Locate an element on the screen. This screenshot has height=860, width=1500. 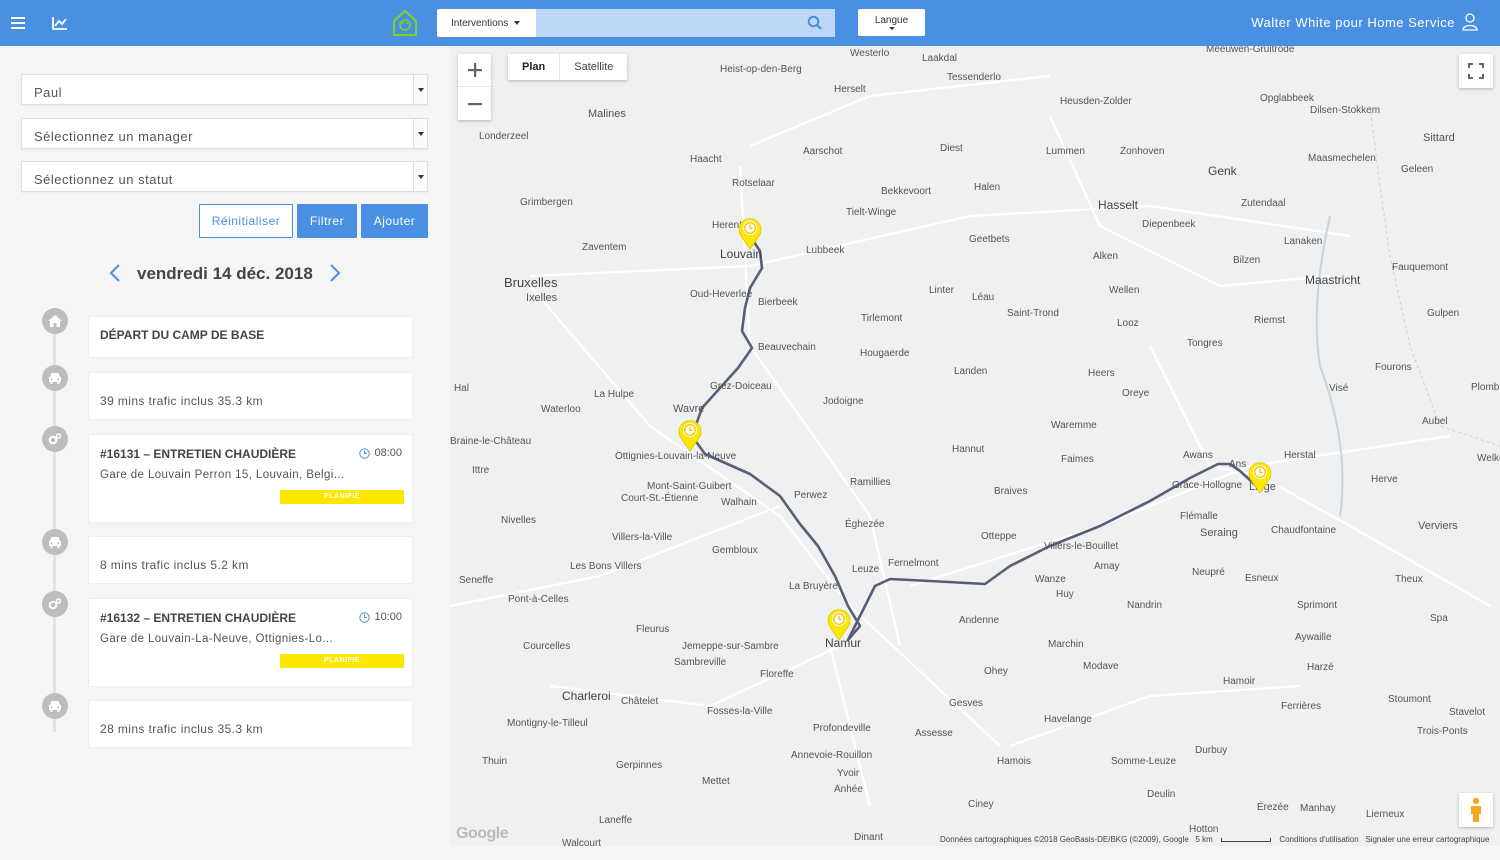
place-label: Walhain is located at coordinates (739, 502).